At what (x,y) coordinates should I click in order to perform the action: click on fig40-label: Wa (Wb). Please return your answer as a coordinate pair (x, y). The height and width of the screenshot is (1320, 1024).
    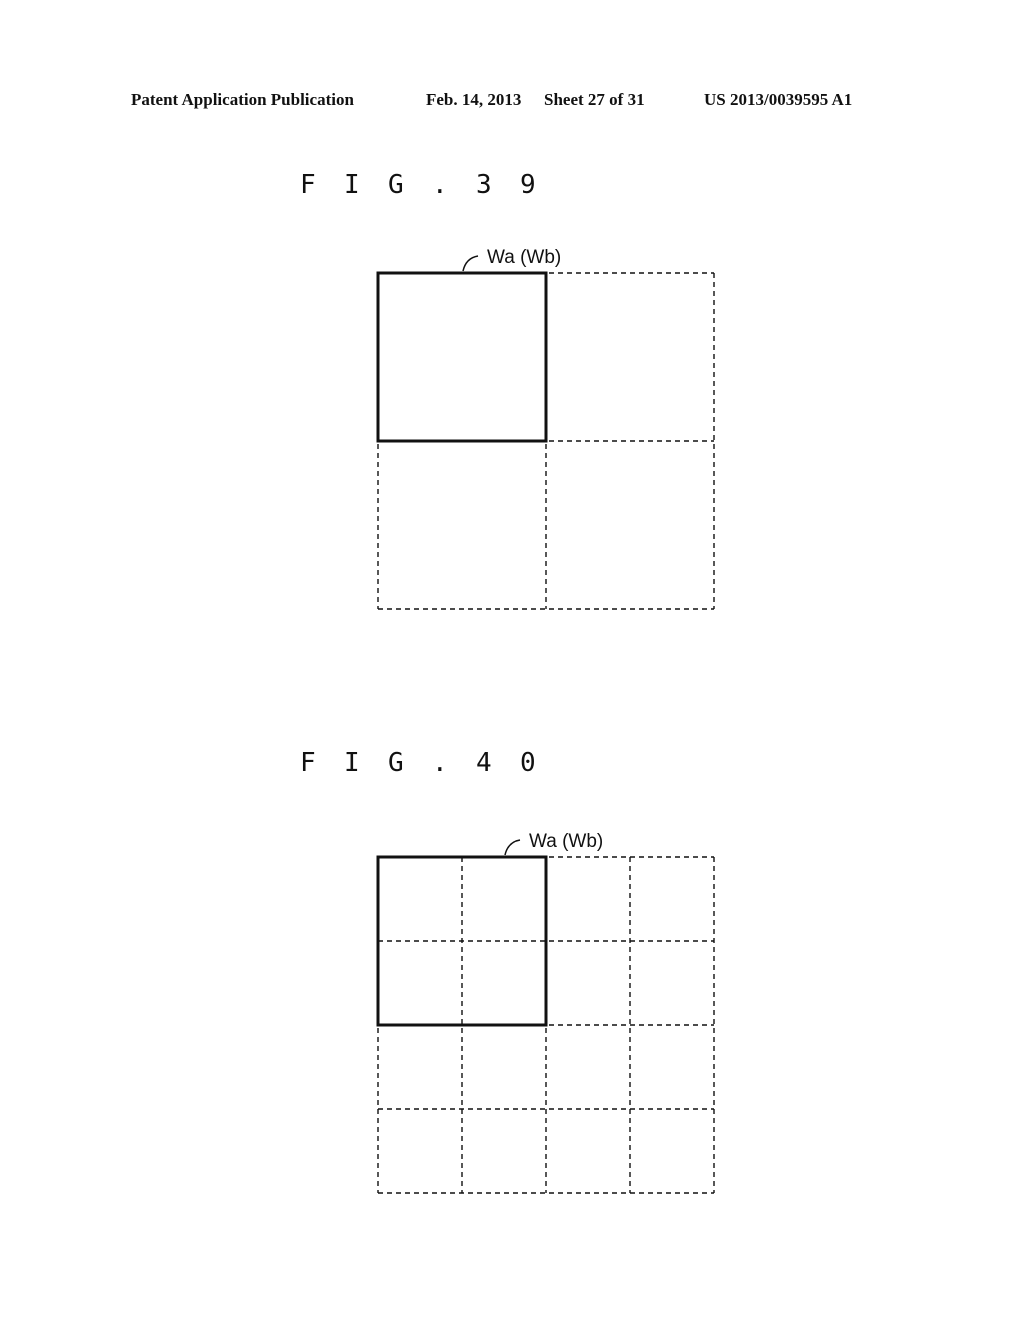
    Looking at the image, I should click on (566, 841).